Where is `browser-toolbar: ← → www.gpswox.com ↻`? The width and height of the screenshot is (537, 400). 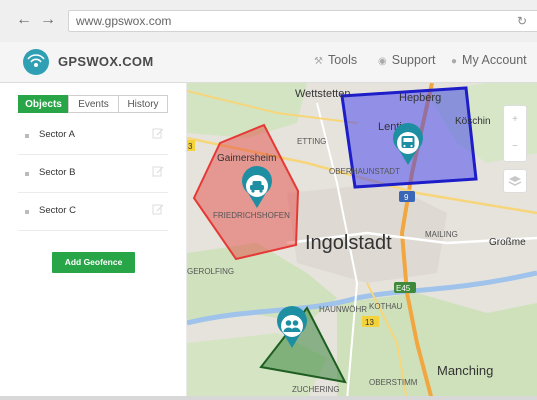
browser-toolbar: ← → www.gpswox.com ↻ is located at coordinates (268, 21).